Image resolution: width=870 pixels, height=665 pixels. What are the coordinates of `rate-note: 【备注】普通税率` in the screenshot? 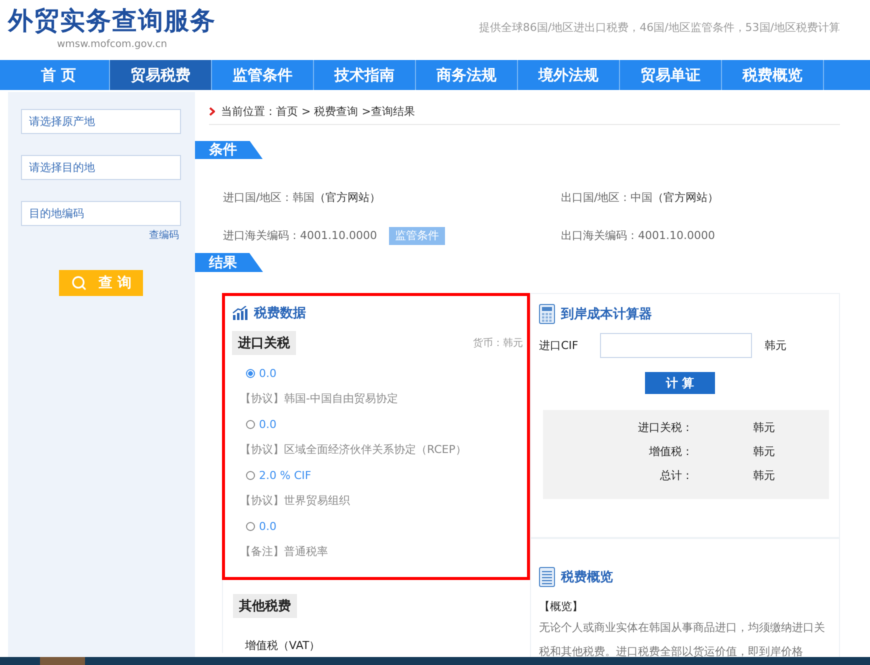 It's located at (284, 551).